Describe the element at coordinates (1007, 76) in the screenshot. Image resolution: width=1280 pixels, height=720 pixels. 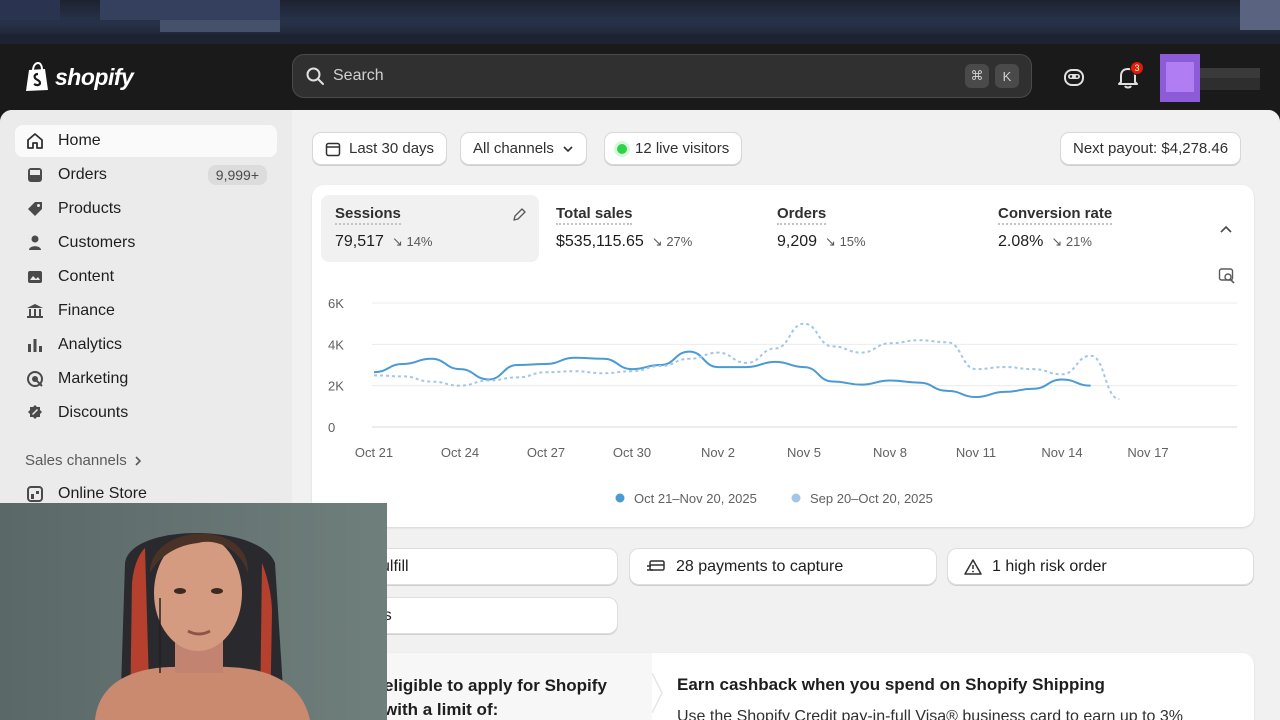
I see `shortcut-key-k: K` at that location.